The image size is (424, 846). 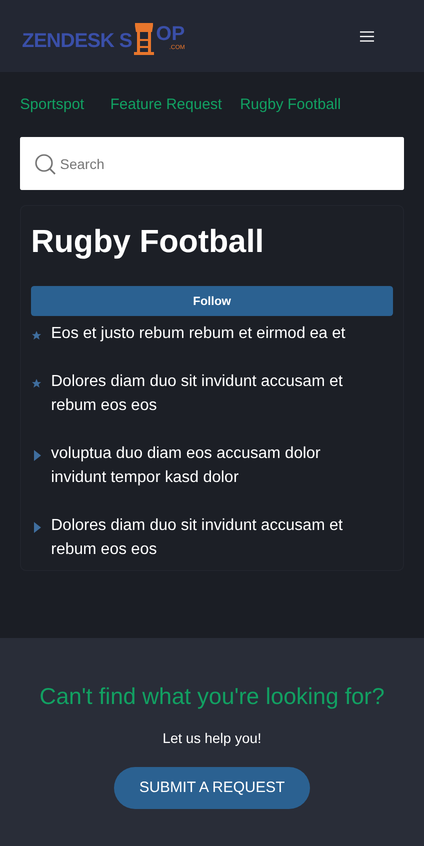 What do you see at coordinates (52, 105) in the screenshot?
I see `breadcrumb-link: Sportspot` at bounding box center [52, 105].